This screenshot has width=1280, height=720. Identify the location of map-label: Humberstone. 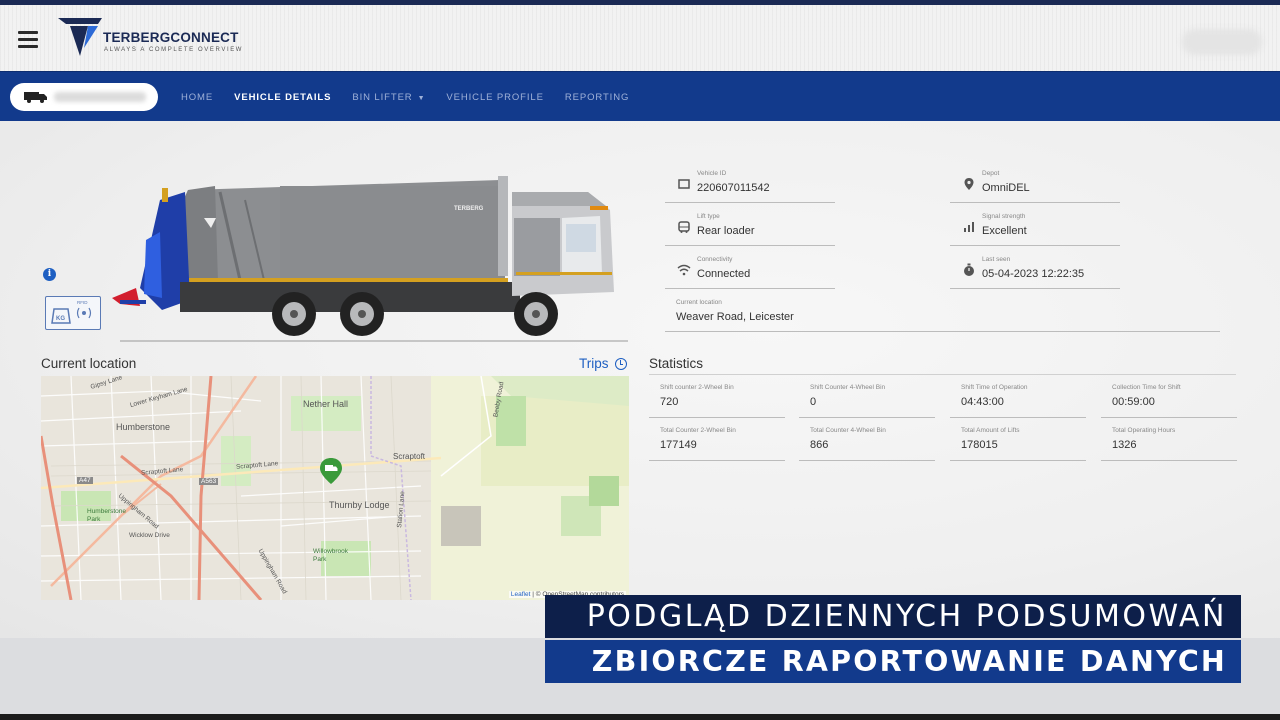
(143, 427).